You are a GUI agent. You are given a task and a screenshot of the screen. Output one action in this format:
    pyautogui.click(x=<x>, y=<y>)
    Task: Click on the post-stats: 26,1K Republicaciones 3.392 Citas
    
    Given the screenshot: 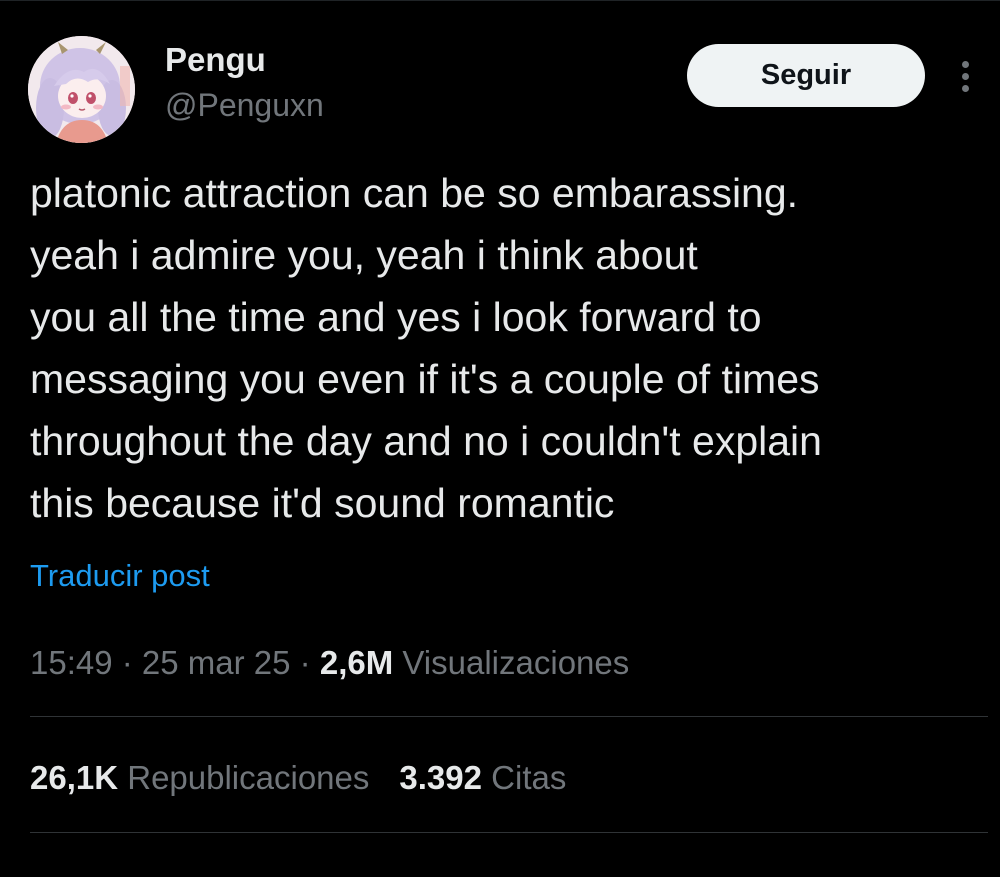 What is the action you would take?
    pyautogui.click(x=298, y=778)
    